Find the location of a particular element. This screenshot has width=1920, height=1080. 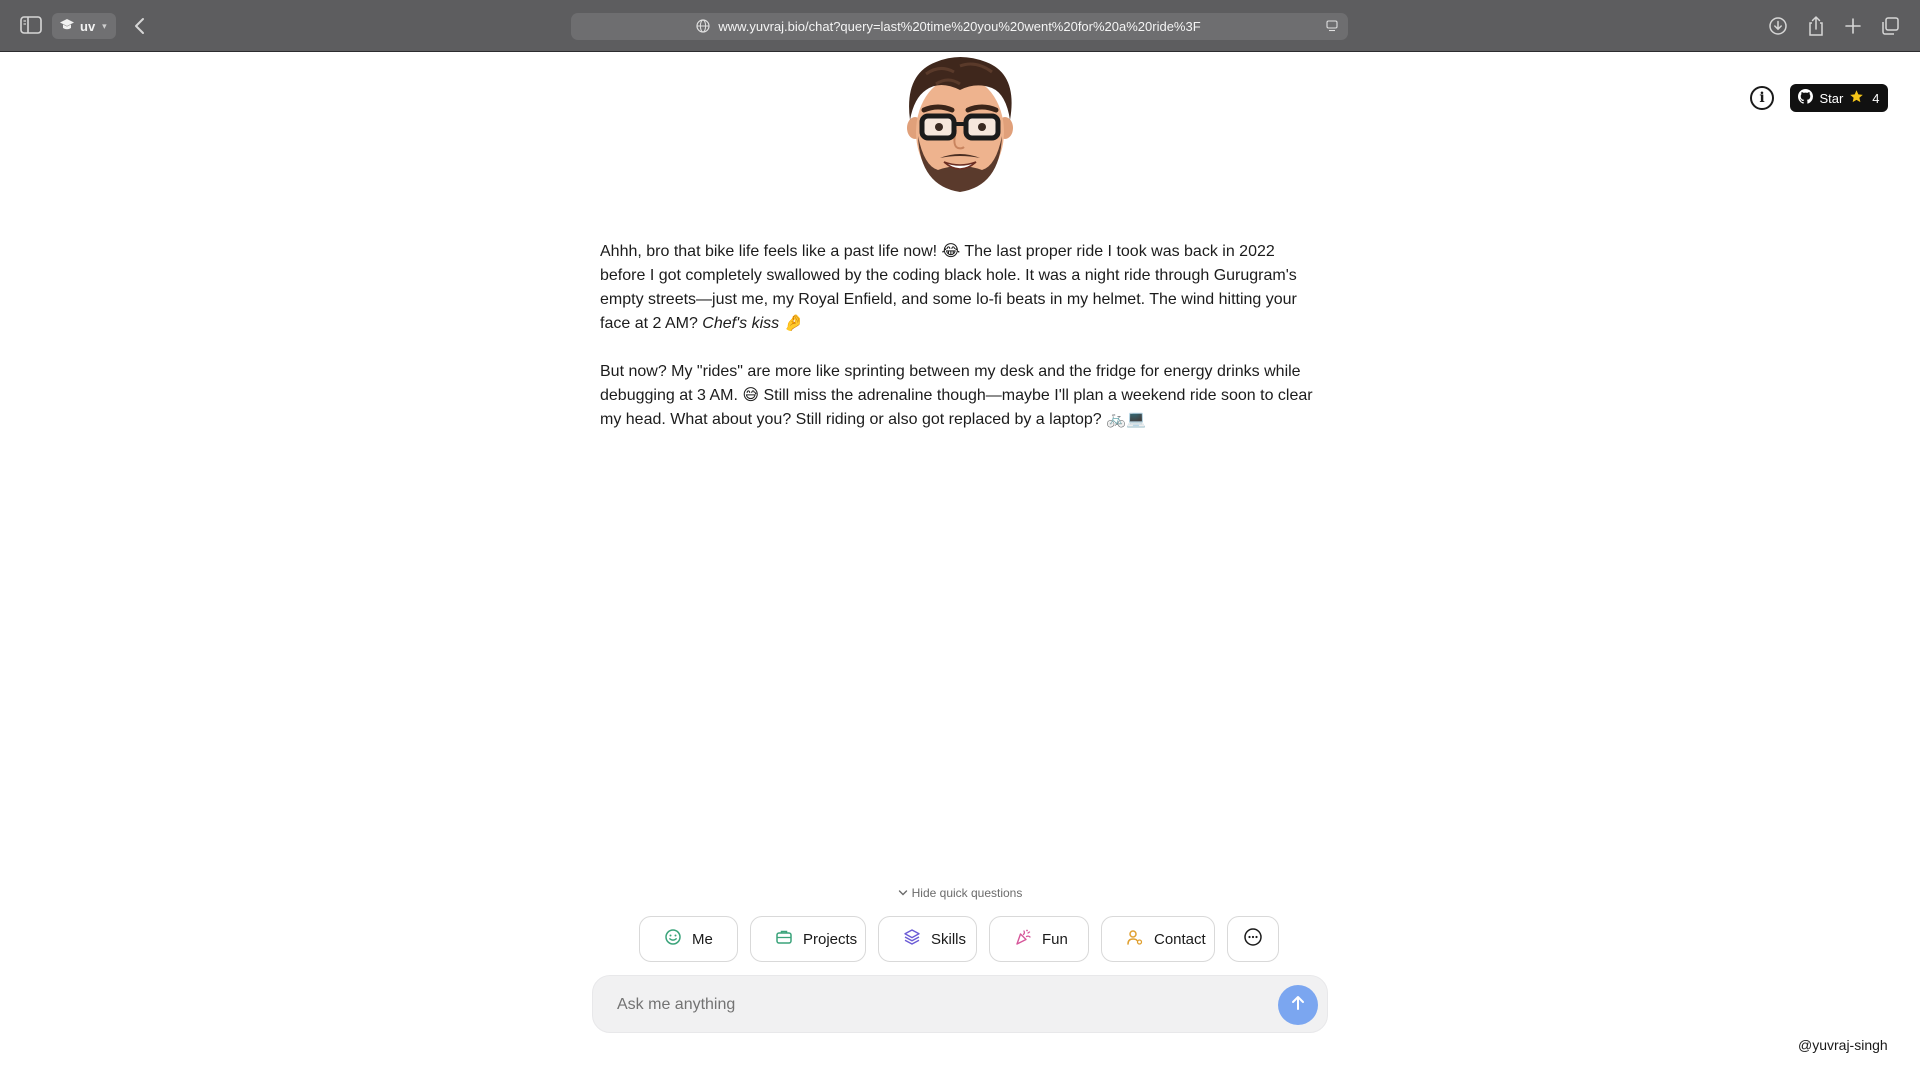

more-questions-button is located at coordinates (1253, 939).